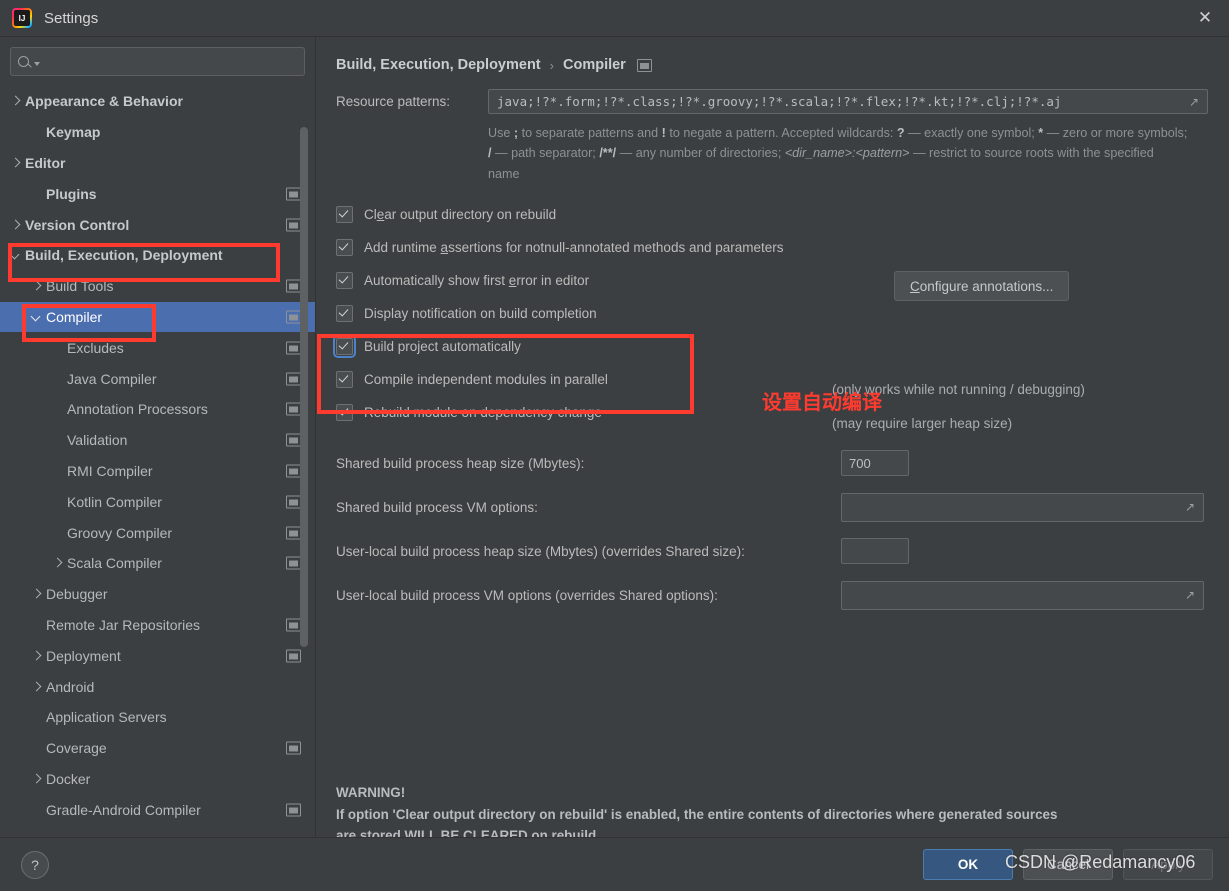 This screenshot has width=1229, height=891. What do you see at coordinates (875, 551) in the screenshot?
I see `input-user-local-build-process-heap-size-mbytes-ov` at bounding box center [875, 551].